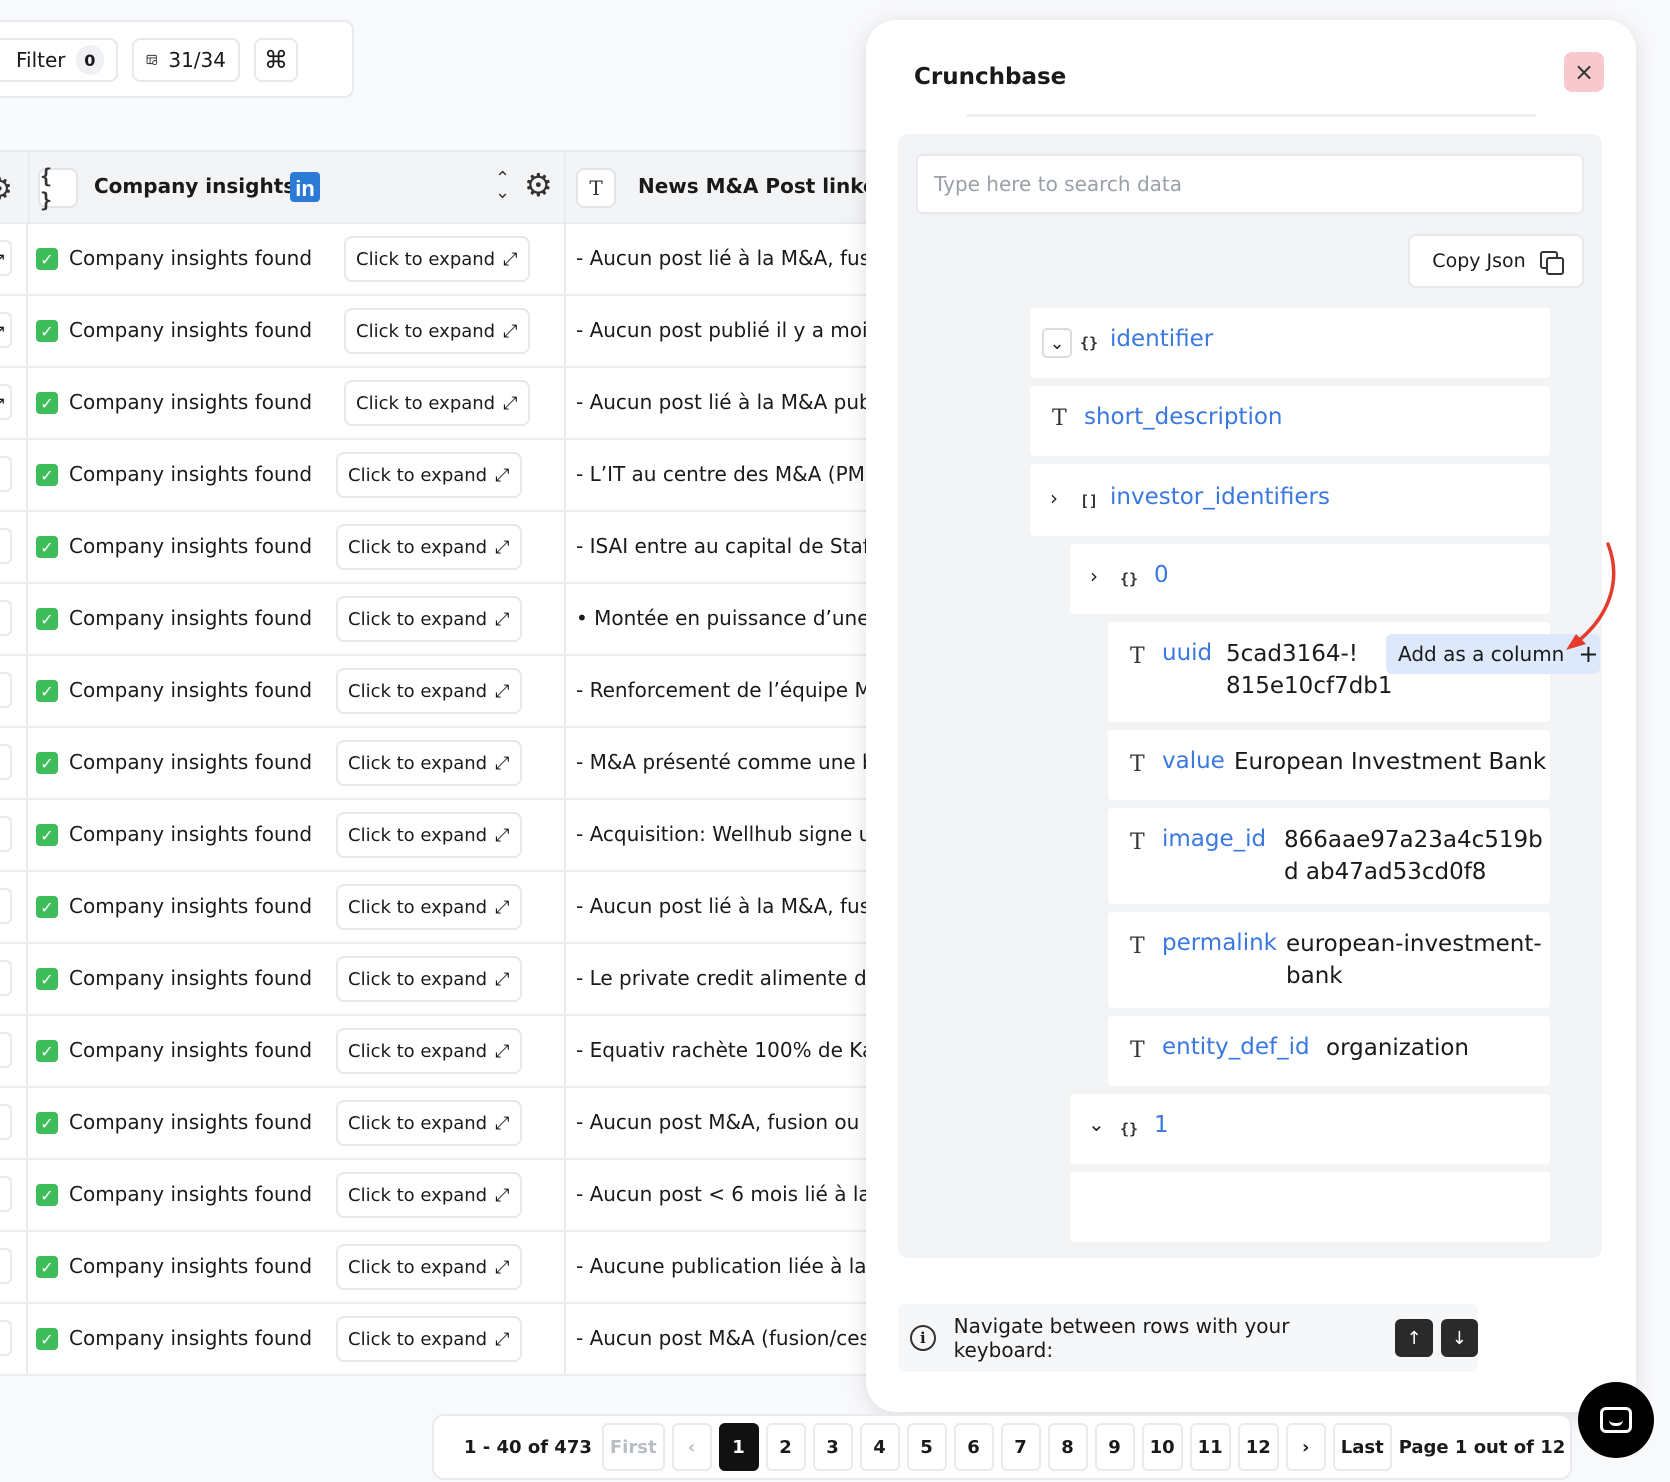  What do you see at coordinates (1220, 497) in the screenshot?
I see `node-key: investor_identifiers` at bounding box center [1220, 497].